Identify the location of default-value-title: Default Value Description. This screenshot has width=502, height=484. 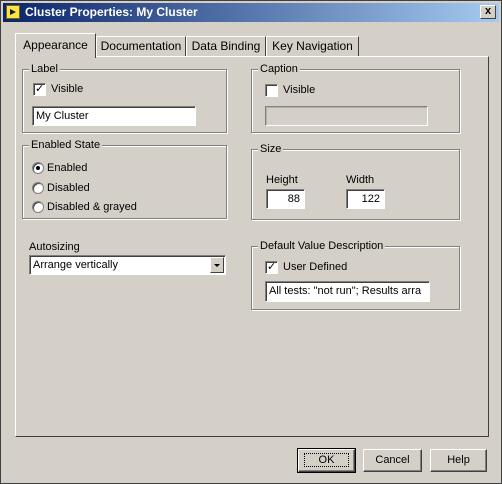
(322, 246).